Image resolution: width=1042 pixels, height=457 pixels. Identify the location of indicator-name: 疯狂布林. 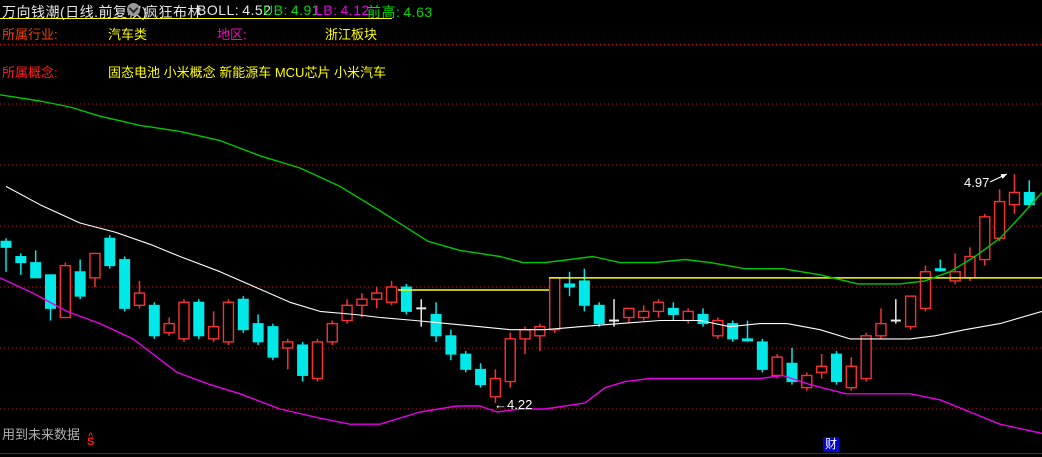
(173, 12).